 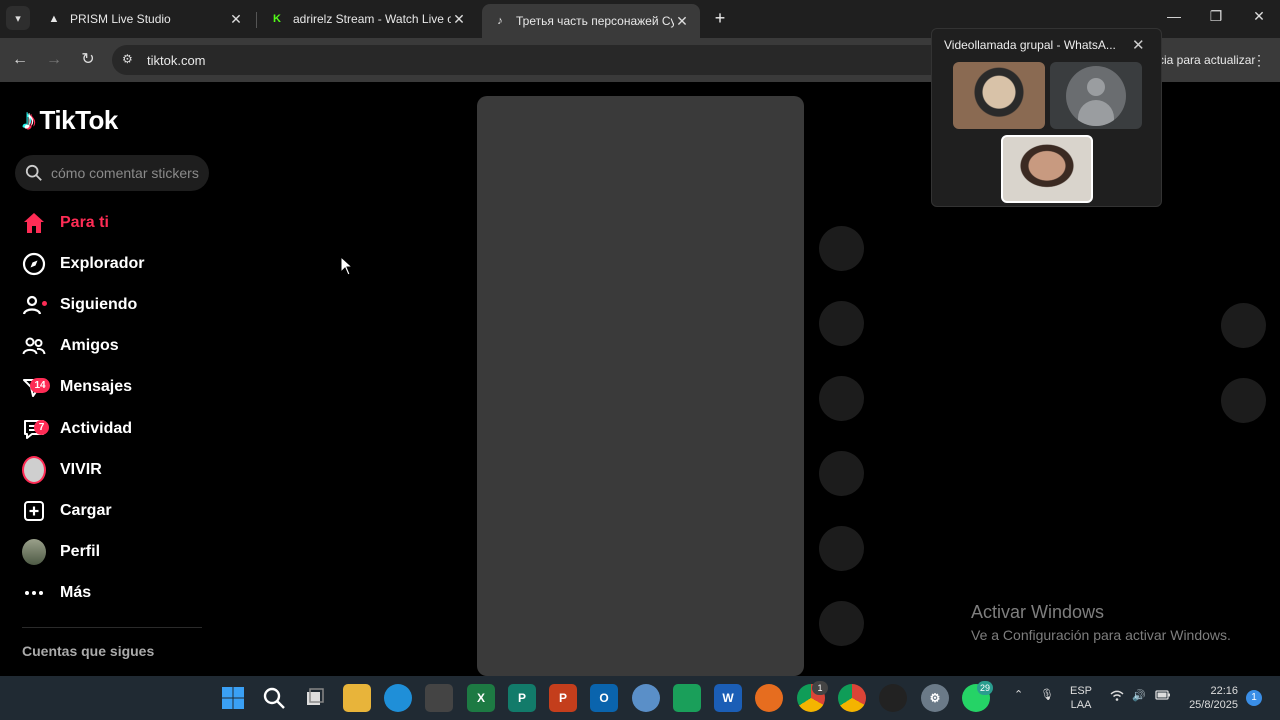 What do you see at coordinates (1243, 400) in the screenshot?
I see `next-video-button` at bounding box center [1243, 400].